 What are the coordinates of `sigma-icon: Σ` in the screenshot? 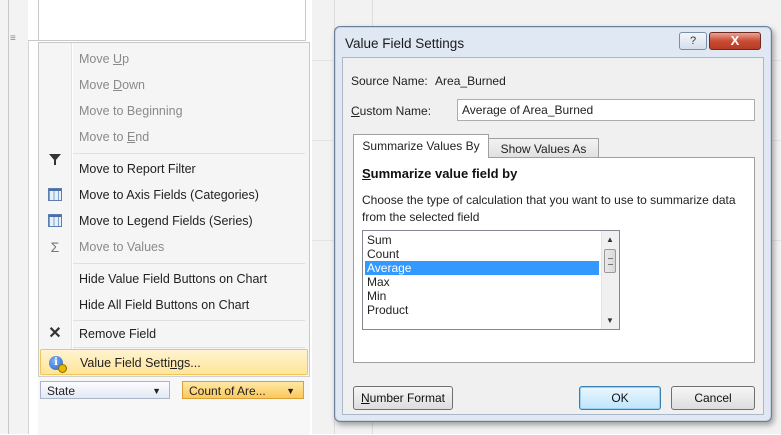 It's located at (55, 247).